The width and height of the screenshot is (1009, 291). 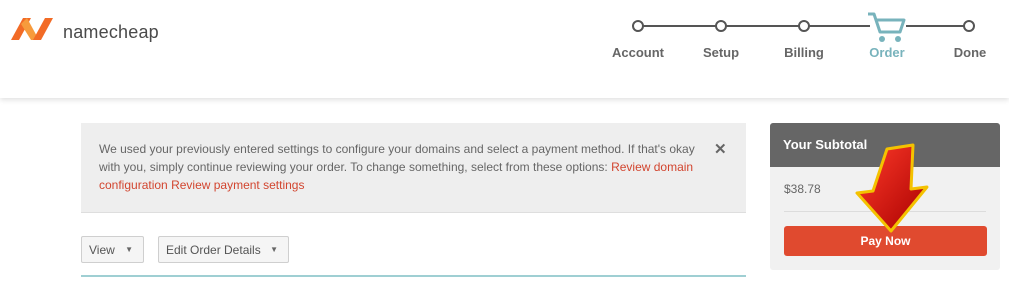 I want to click on view-dropdown: View ▼, so click(x=112, y=249).